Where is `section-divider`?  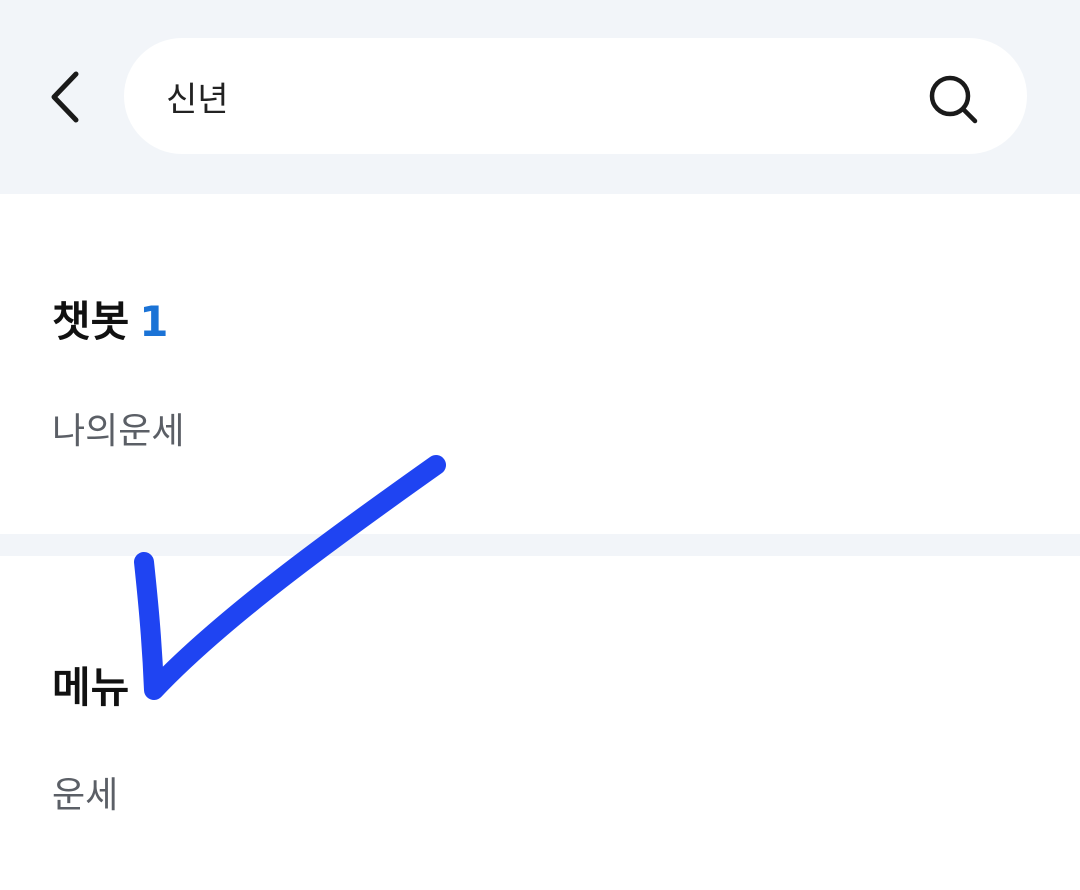 section-divider is located at coordinates (540, 545).